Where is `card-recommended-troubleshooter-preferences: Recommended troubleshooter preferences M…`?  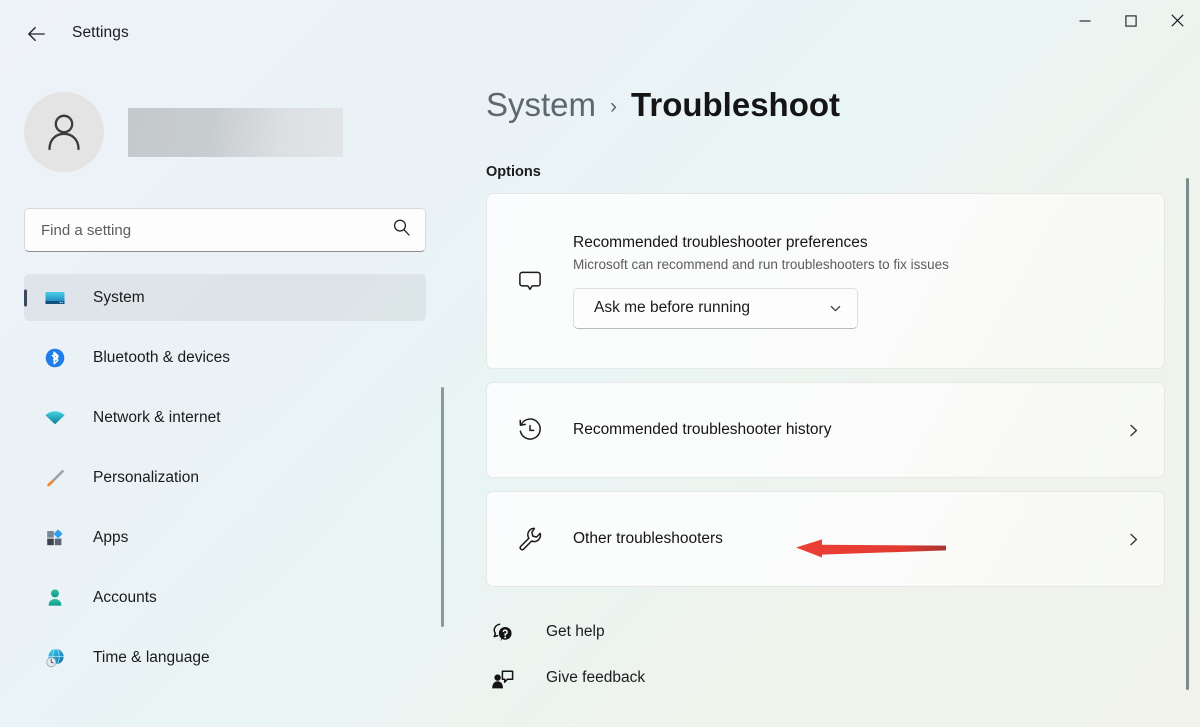
card-recommended-troubleshooter-preferences: Recommended troubleshooter preferences M… is located at coordinates (825, 281).